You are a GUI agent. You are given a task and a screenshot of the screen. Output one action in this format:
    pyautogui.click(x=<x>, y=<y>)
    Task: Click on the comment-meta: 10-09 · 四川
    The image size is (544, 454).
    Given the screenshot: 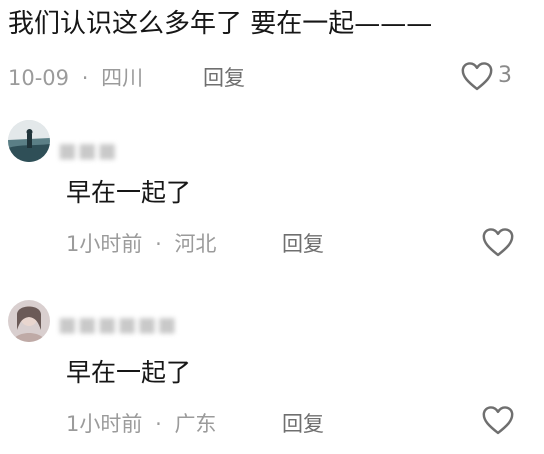 What is the action you would take?
    pyautogui.click(x=75, y=78)
    